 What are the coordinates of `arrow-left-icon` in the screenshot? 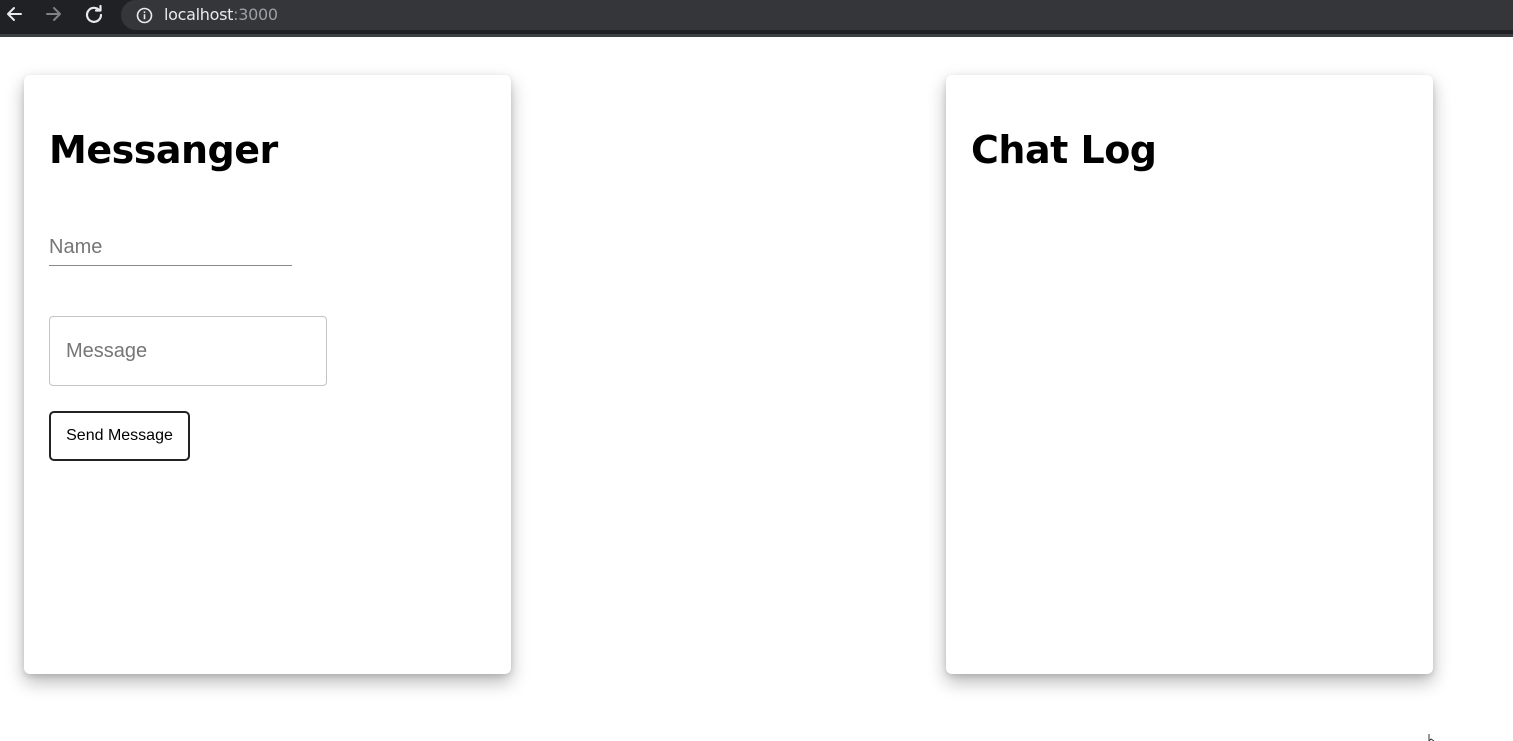 It's located at (14, 14).